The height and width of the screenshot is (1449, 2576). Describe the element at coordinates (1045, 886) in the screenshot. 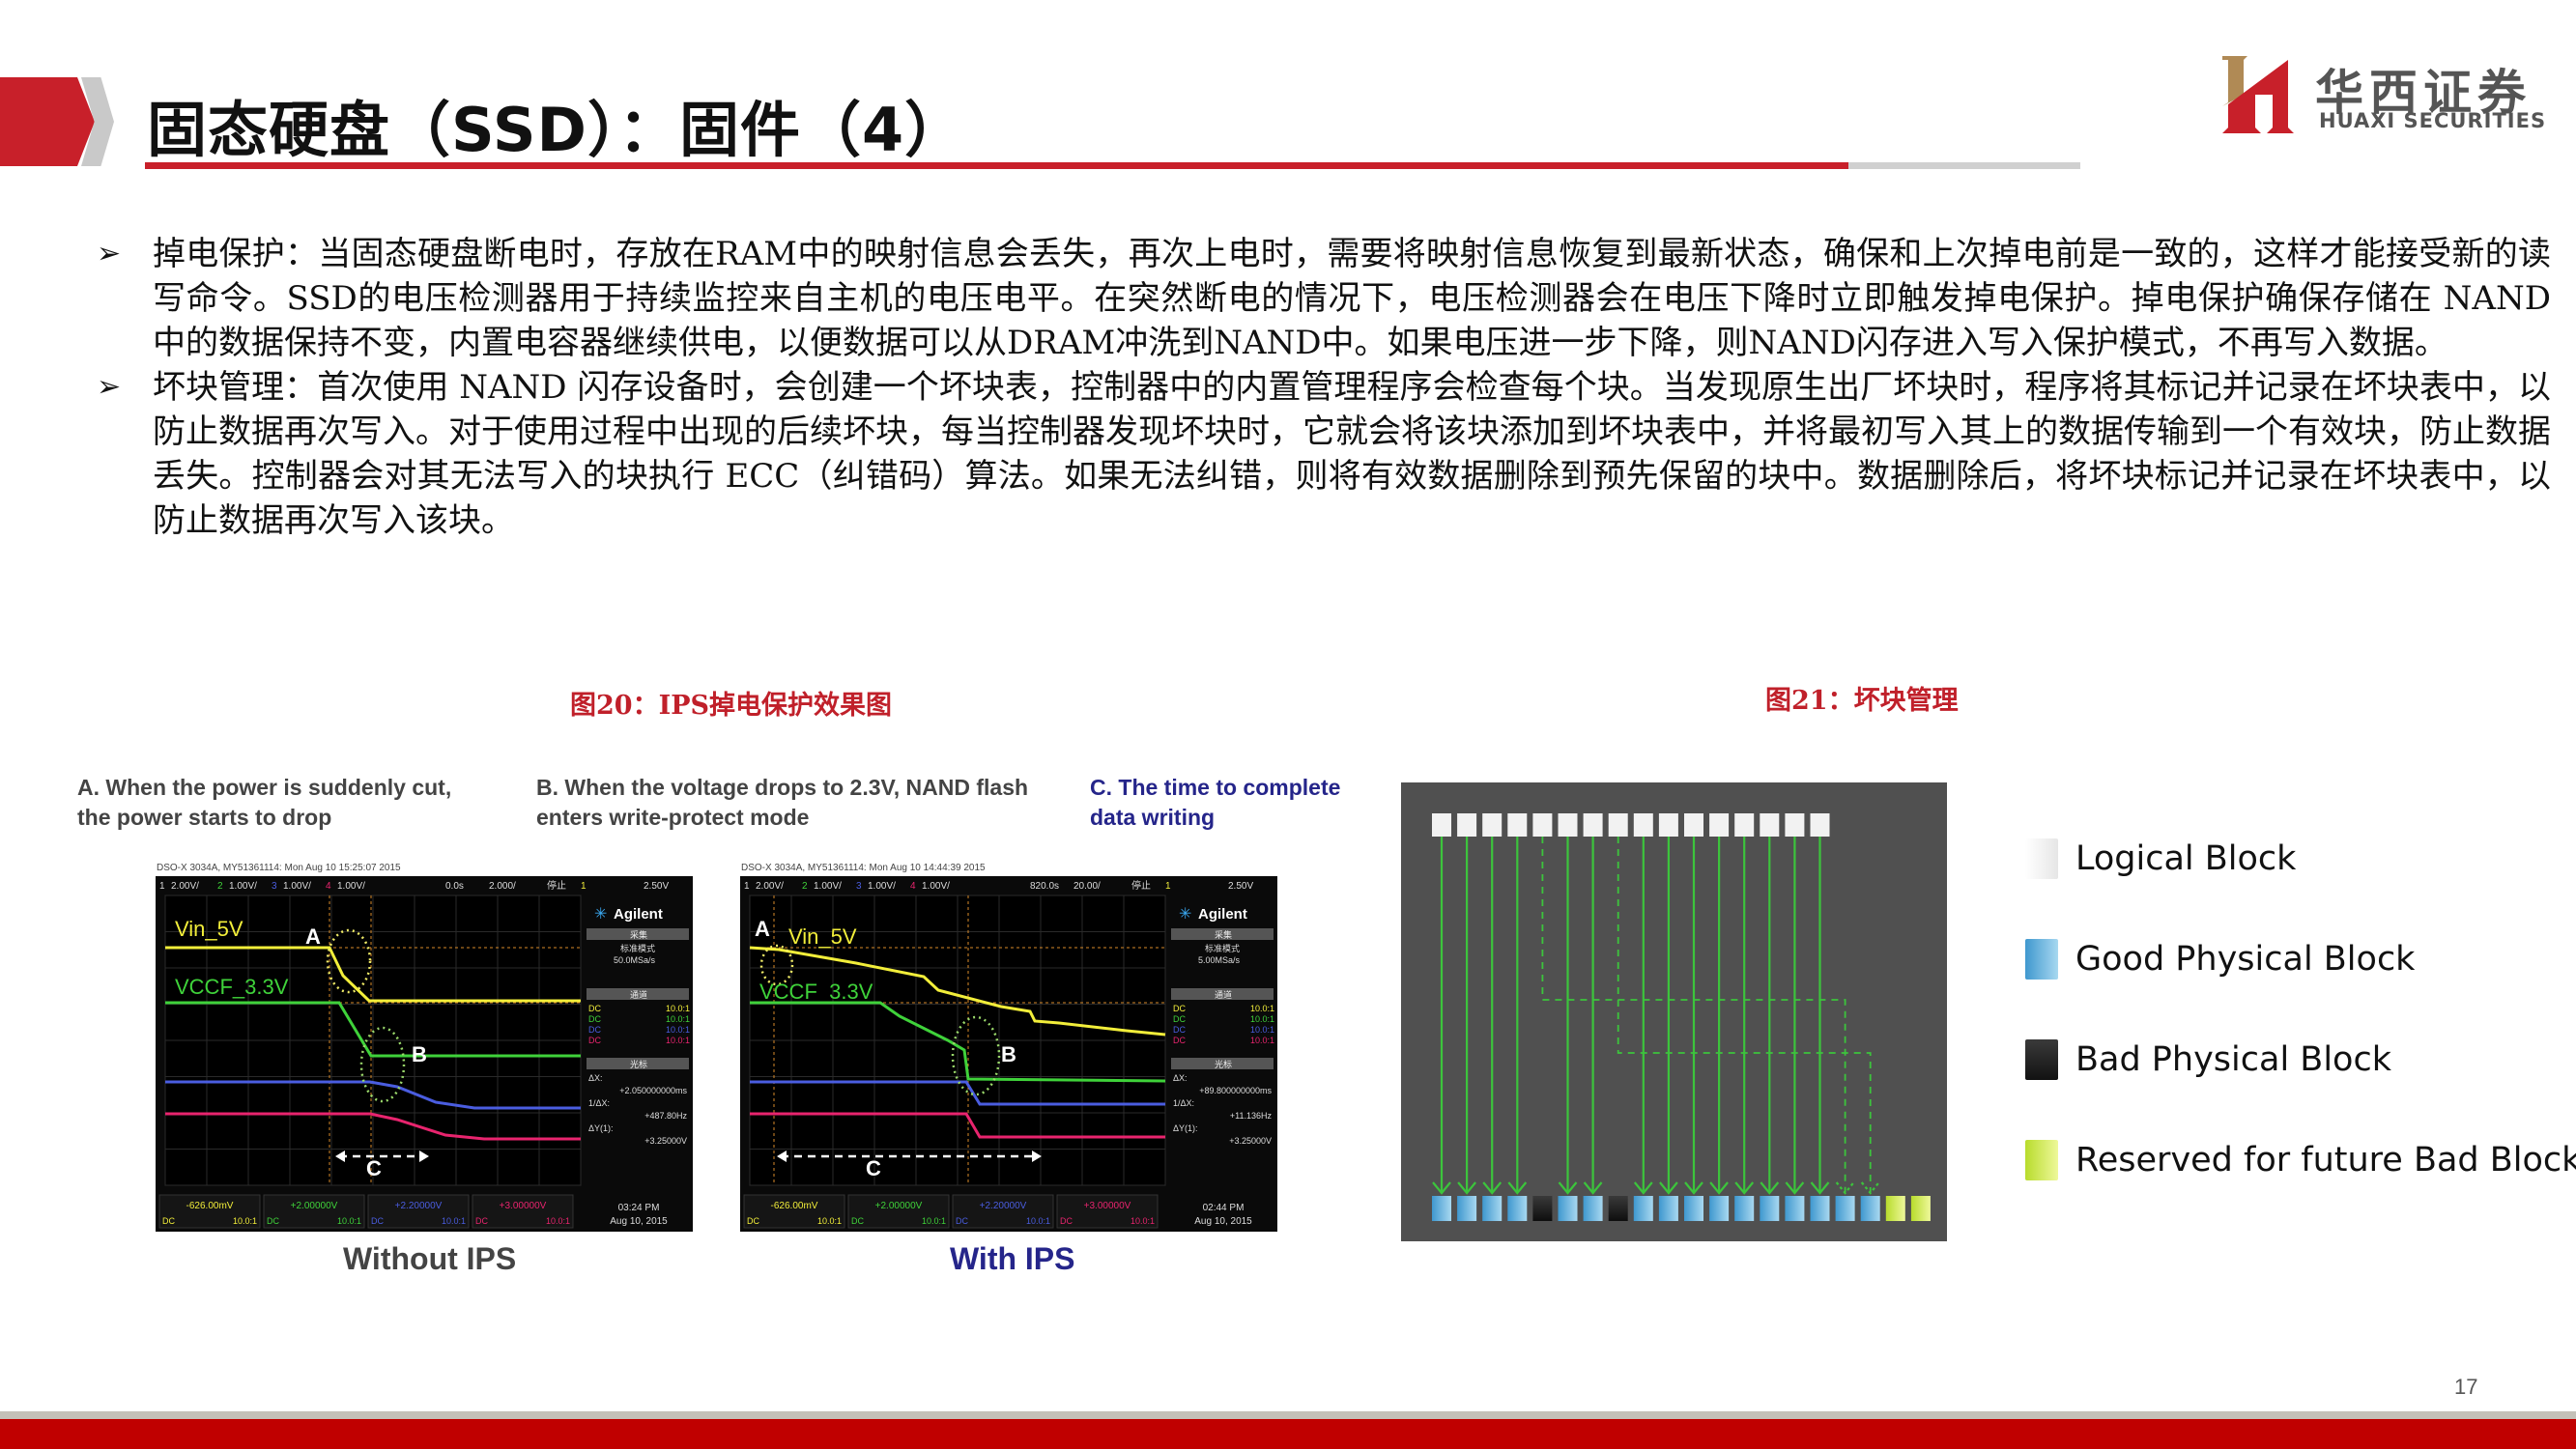

I see `scope-top-bar-value: 820.0s` at that location.